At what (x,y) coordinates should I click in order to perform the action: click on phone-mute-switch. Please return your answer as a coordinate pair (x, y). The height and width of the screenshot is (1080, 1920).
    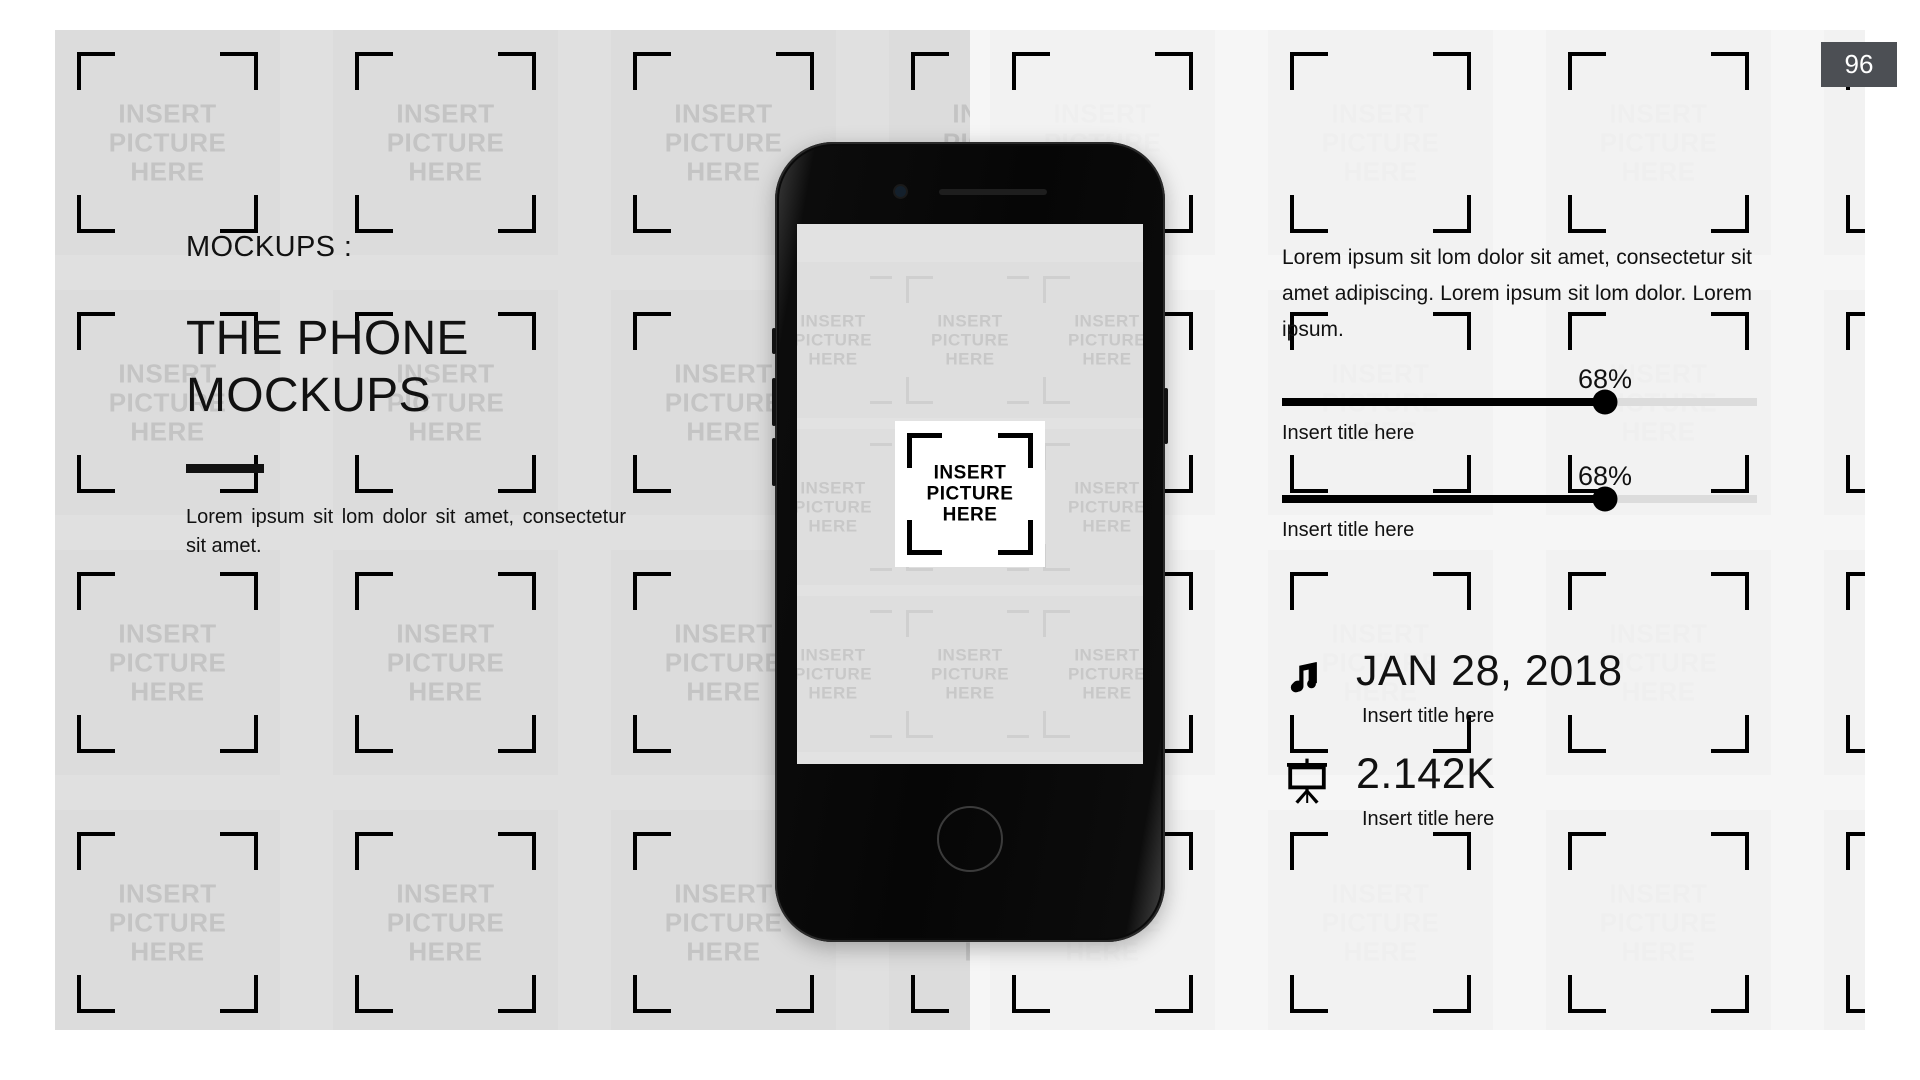
    Looking at the image, I should click on (774, 341).